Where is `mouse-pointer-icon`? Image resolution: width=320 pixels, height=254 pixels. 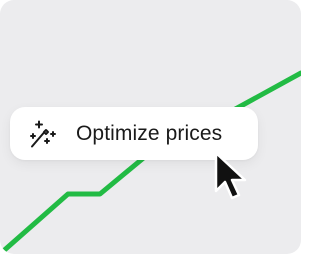
mouse-pointer-icon is located at coordinates (230, 175).